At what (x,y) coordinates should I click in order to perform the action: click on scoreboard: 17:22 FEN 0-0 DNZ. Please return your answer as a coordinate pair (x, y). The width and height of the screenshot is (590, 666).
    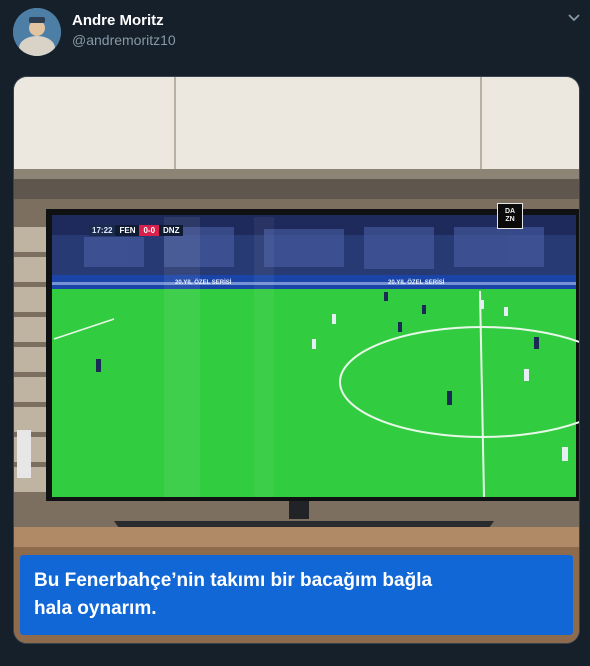
    Looking at the image, I should click on (136, 230).